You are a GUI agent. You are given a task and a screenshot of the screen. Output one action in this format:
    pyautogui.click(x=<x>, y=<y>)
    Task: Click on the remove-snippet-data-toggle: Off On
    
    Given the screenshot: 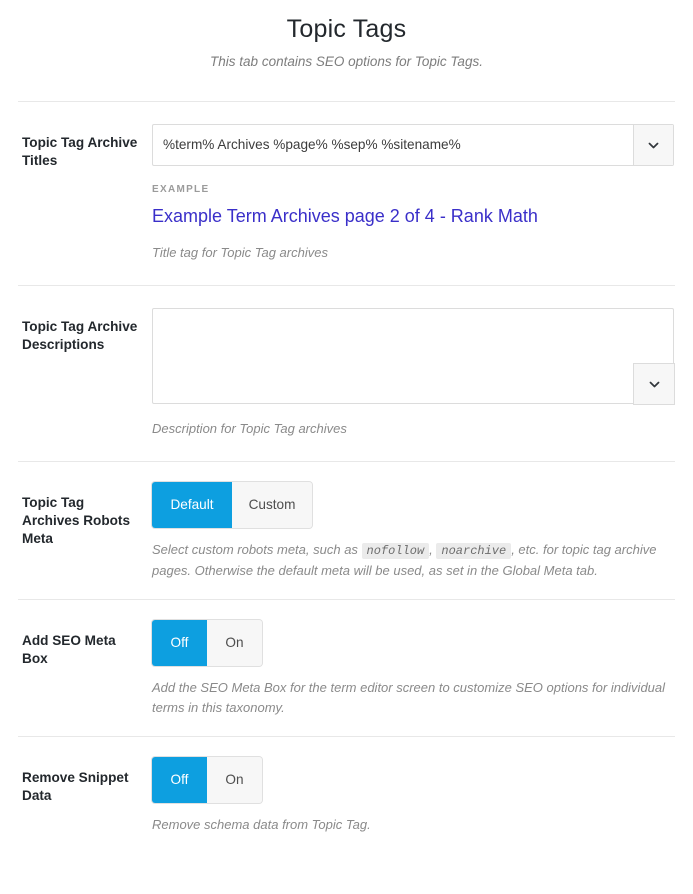 What is the action you would take?
    pyautogui.click(x=207, y=780)
    